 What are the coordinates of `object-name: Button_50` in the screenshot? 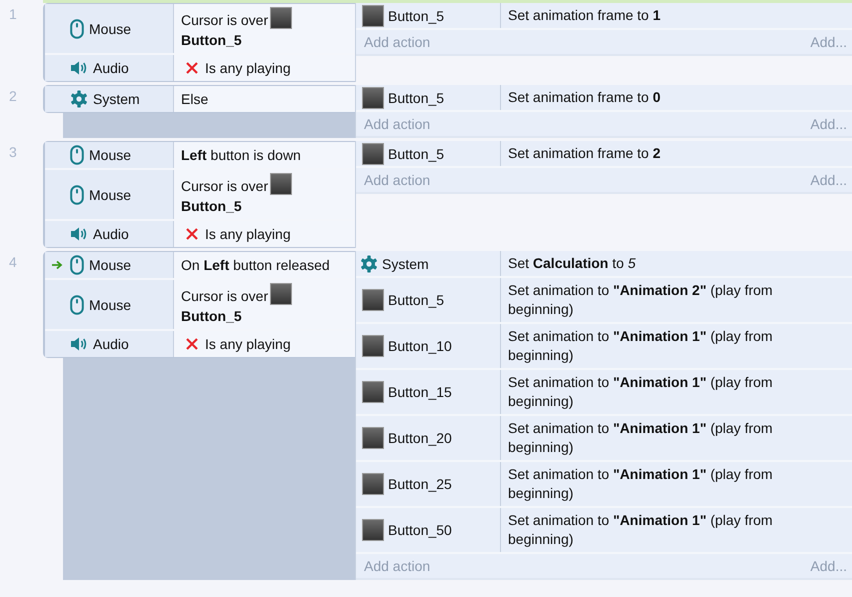 It's located at (420, 530).